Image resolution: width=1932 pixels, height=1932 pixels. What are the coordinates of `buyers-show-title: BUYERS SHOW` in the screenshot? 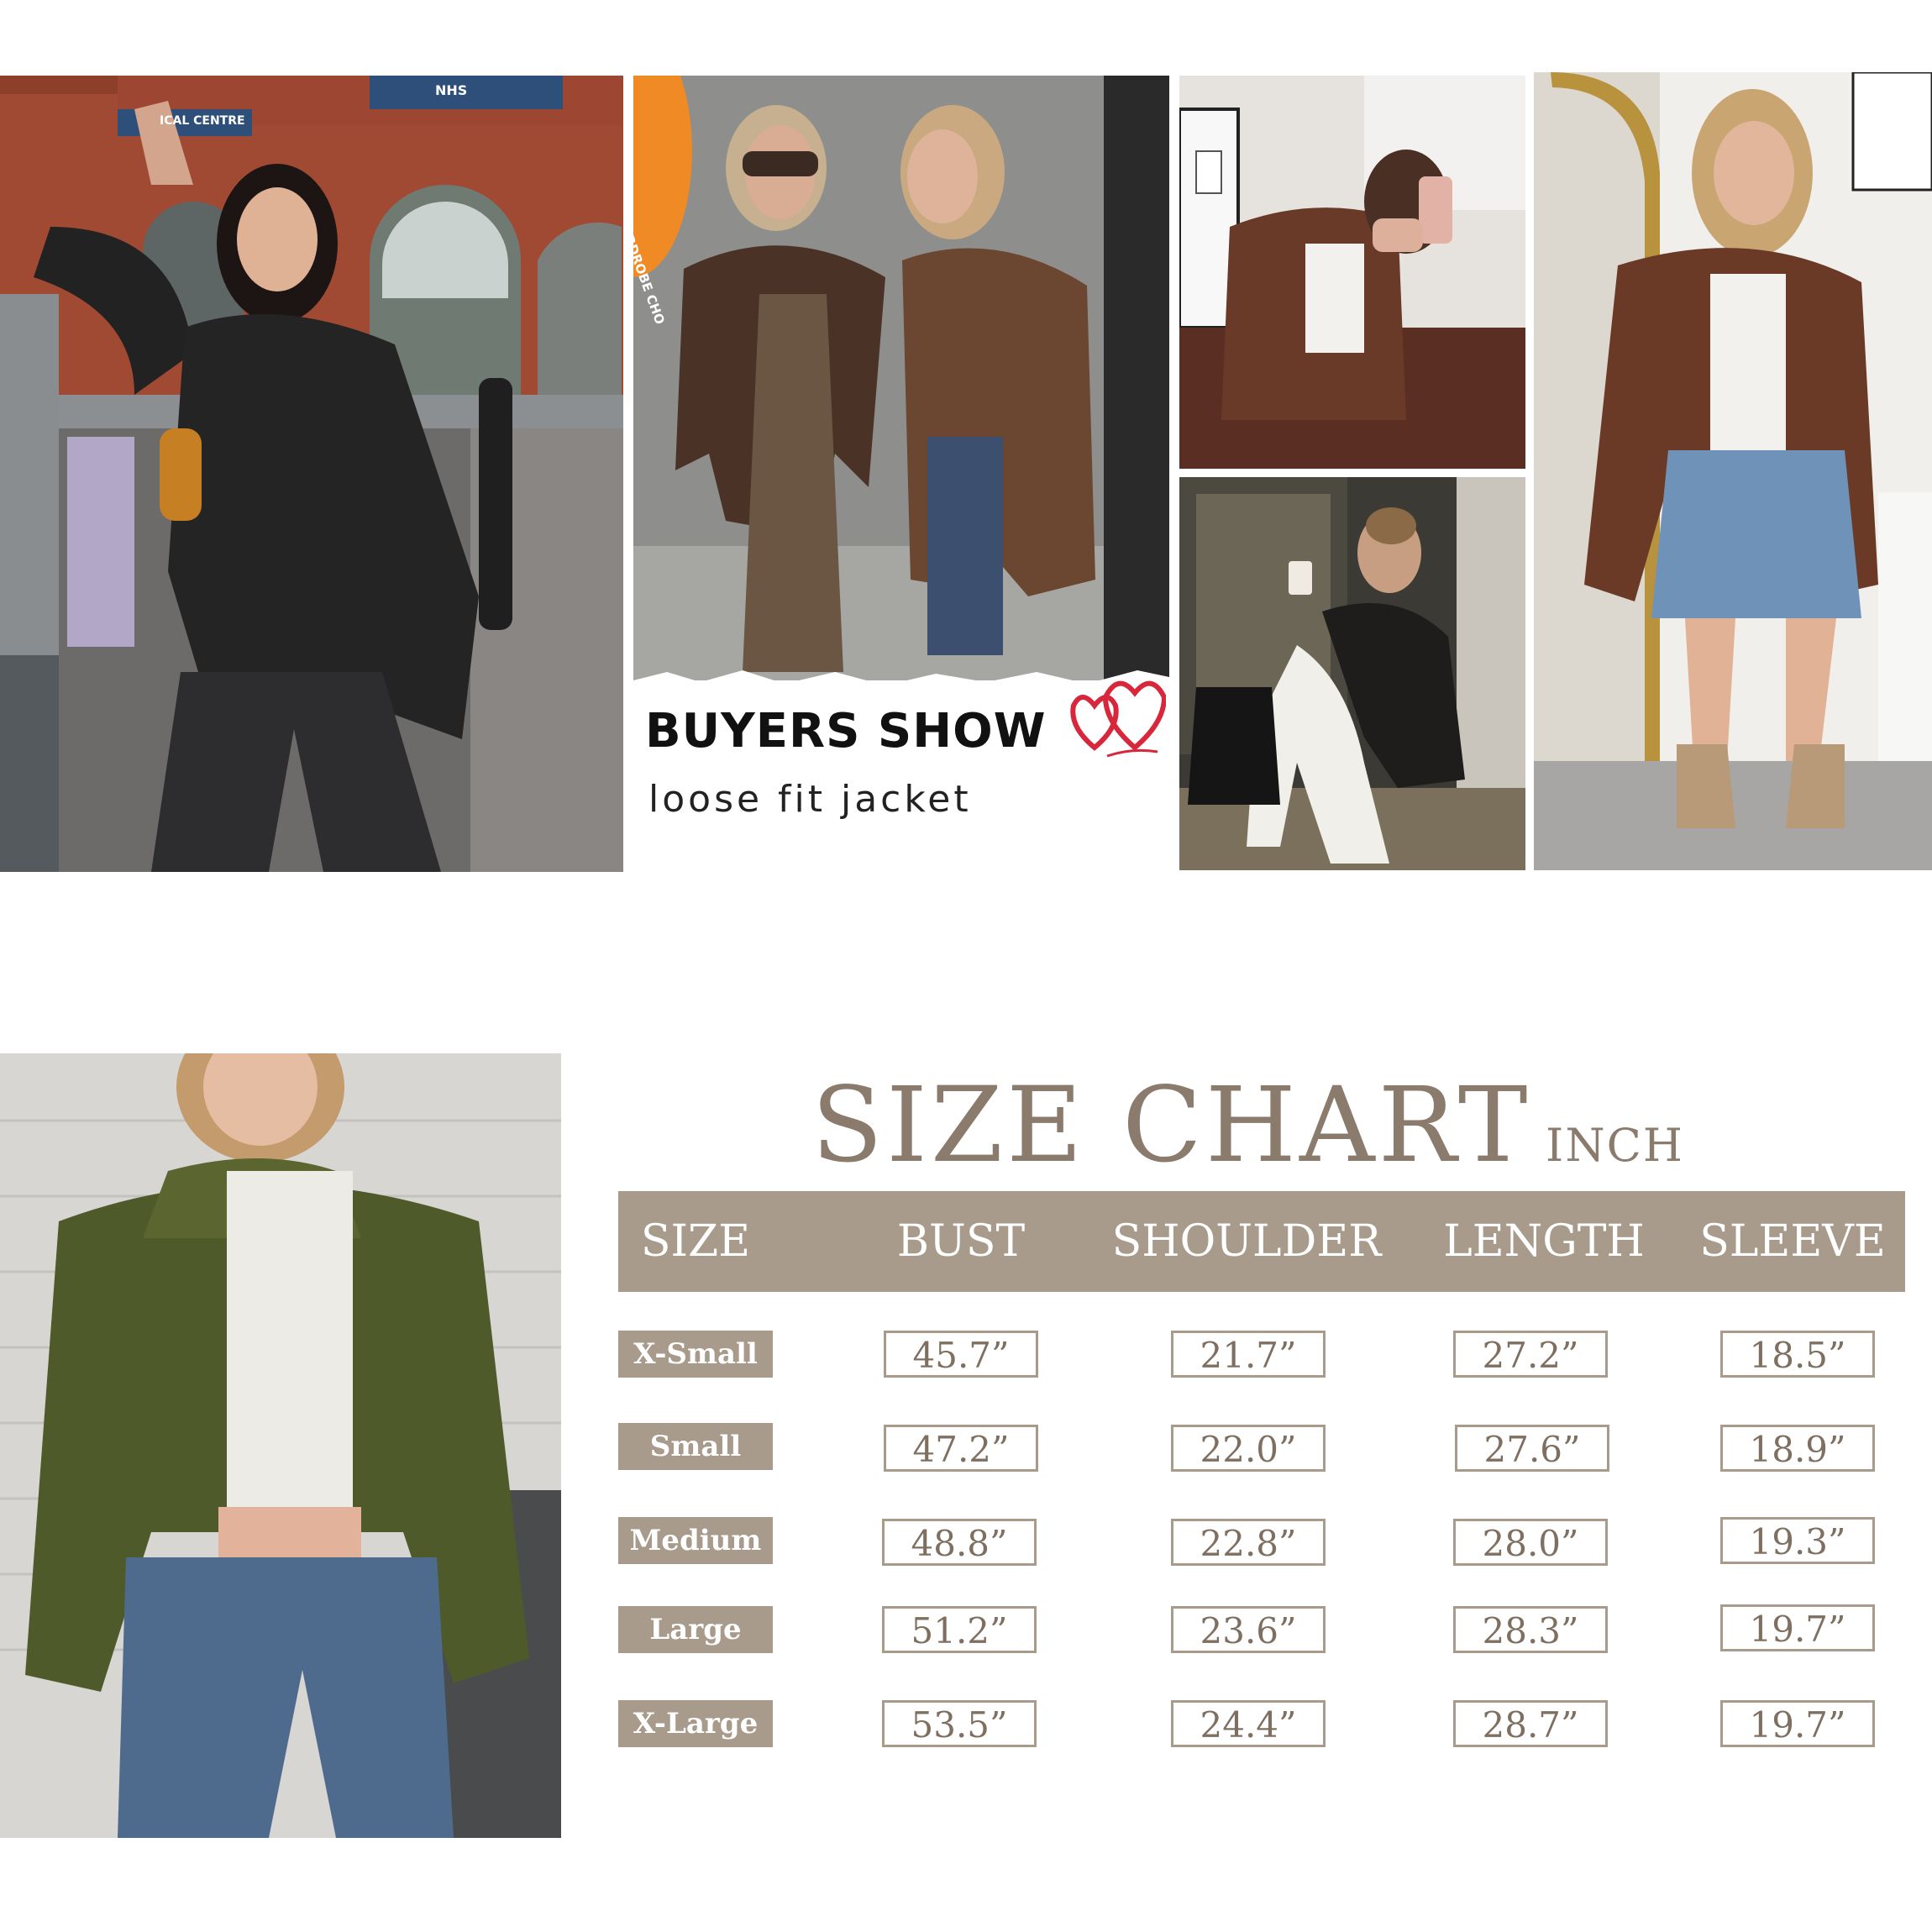 It's located at (846, 731).